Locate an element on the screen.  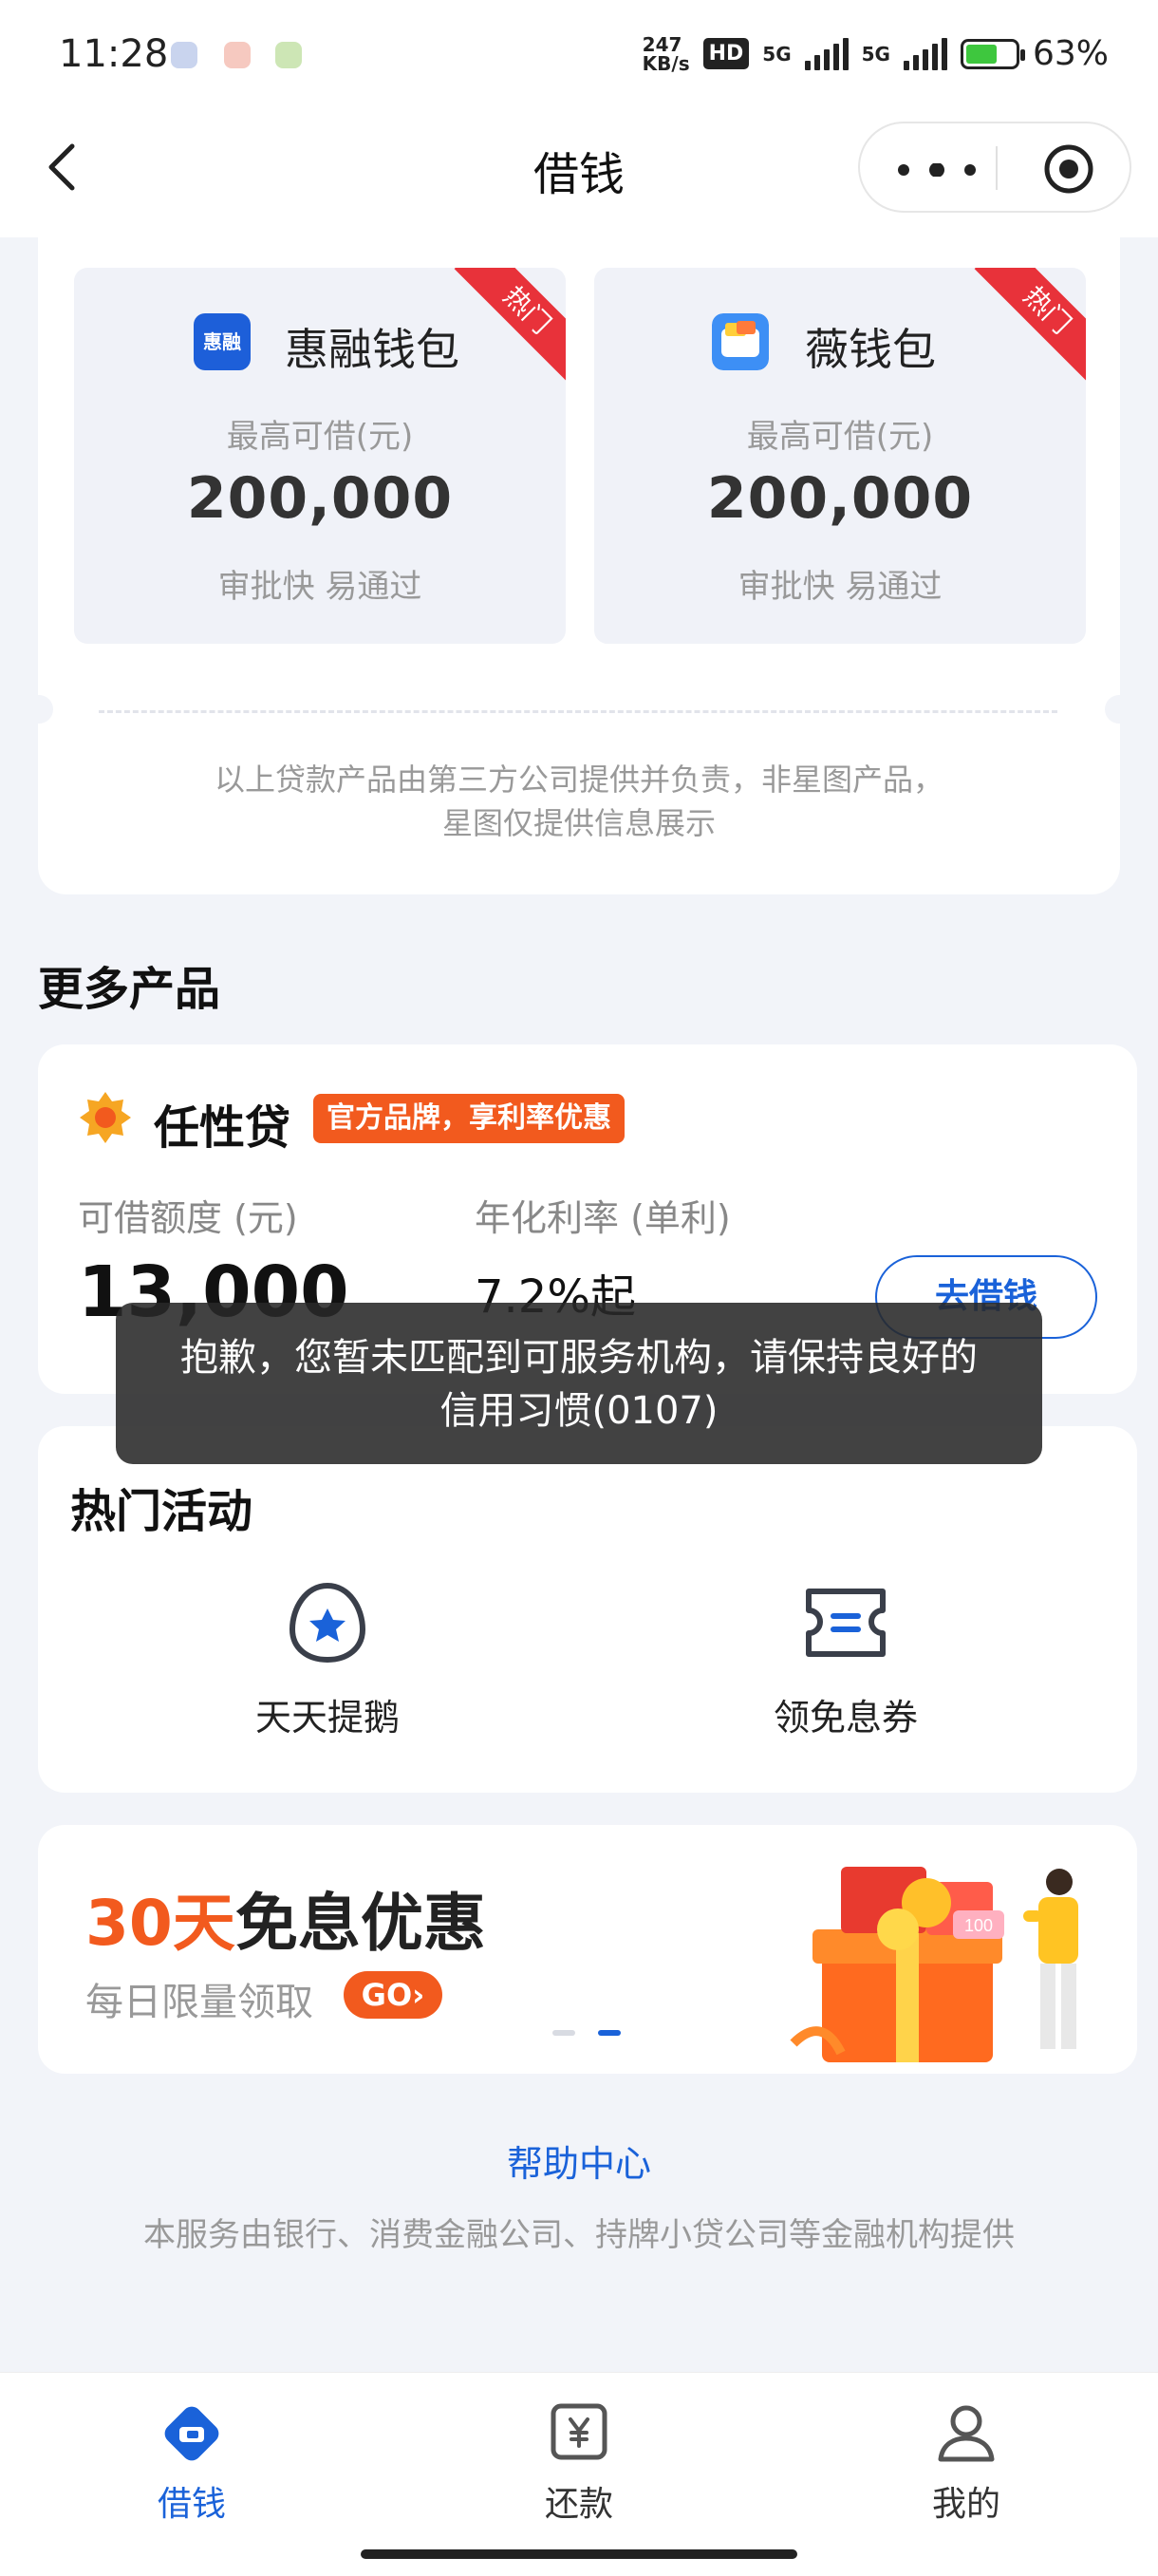
activity-label: 天天提鹅 is located at coordinates (327, 1714).